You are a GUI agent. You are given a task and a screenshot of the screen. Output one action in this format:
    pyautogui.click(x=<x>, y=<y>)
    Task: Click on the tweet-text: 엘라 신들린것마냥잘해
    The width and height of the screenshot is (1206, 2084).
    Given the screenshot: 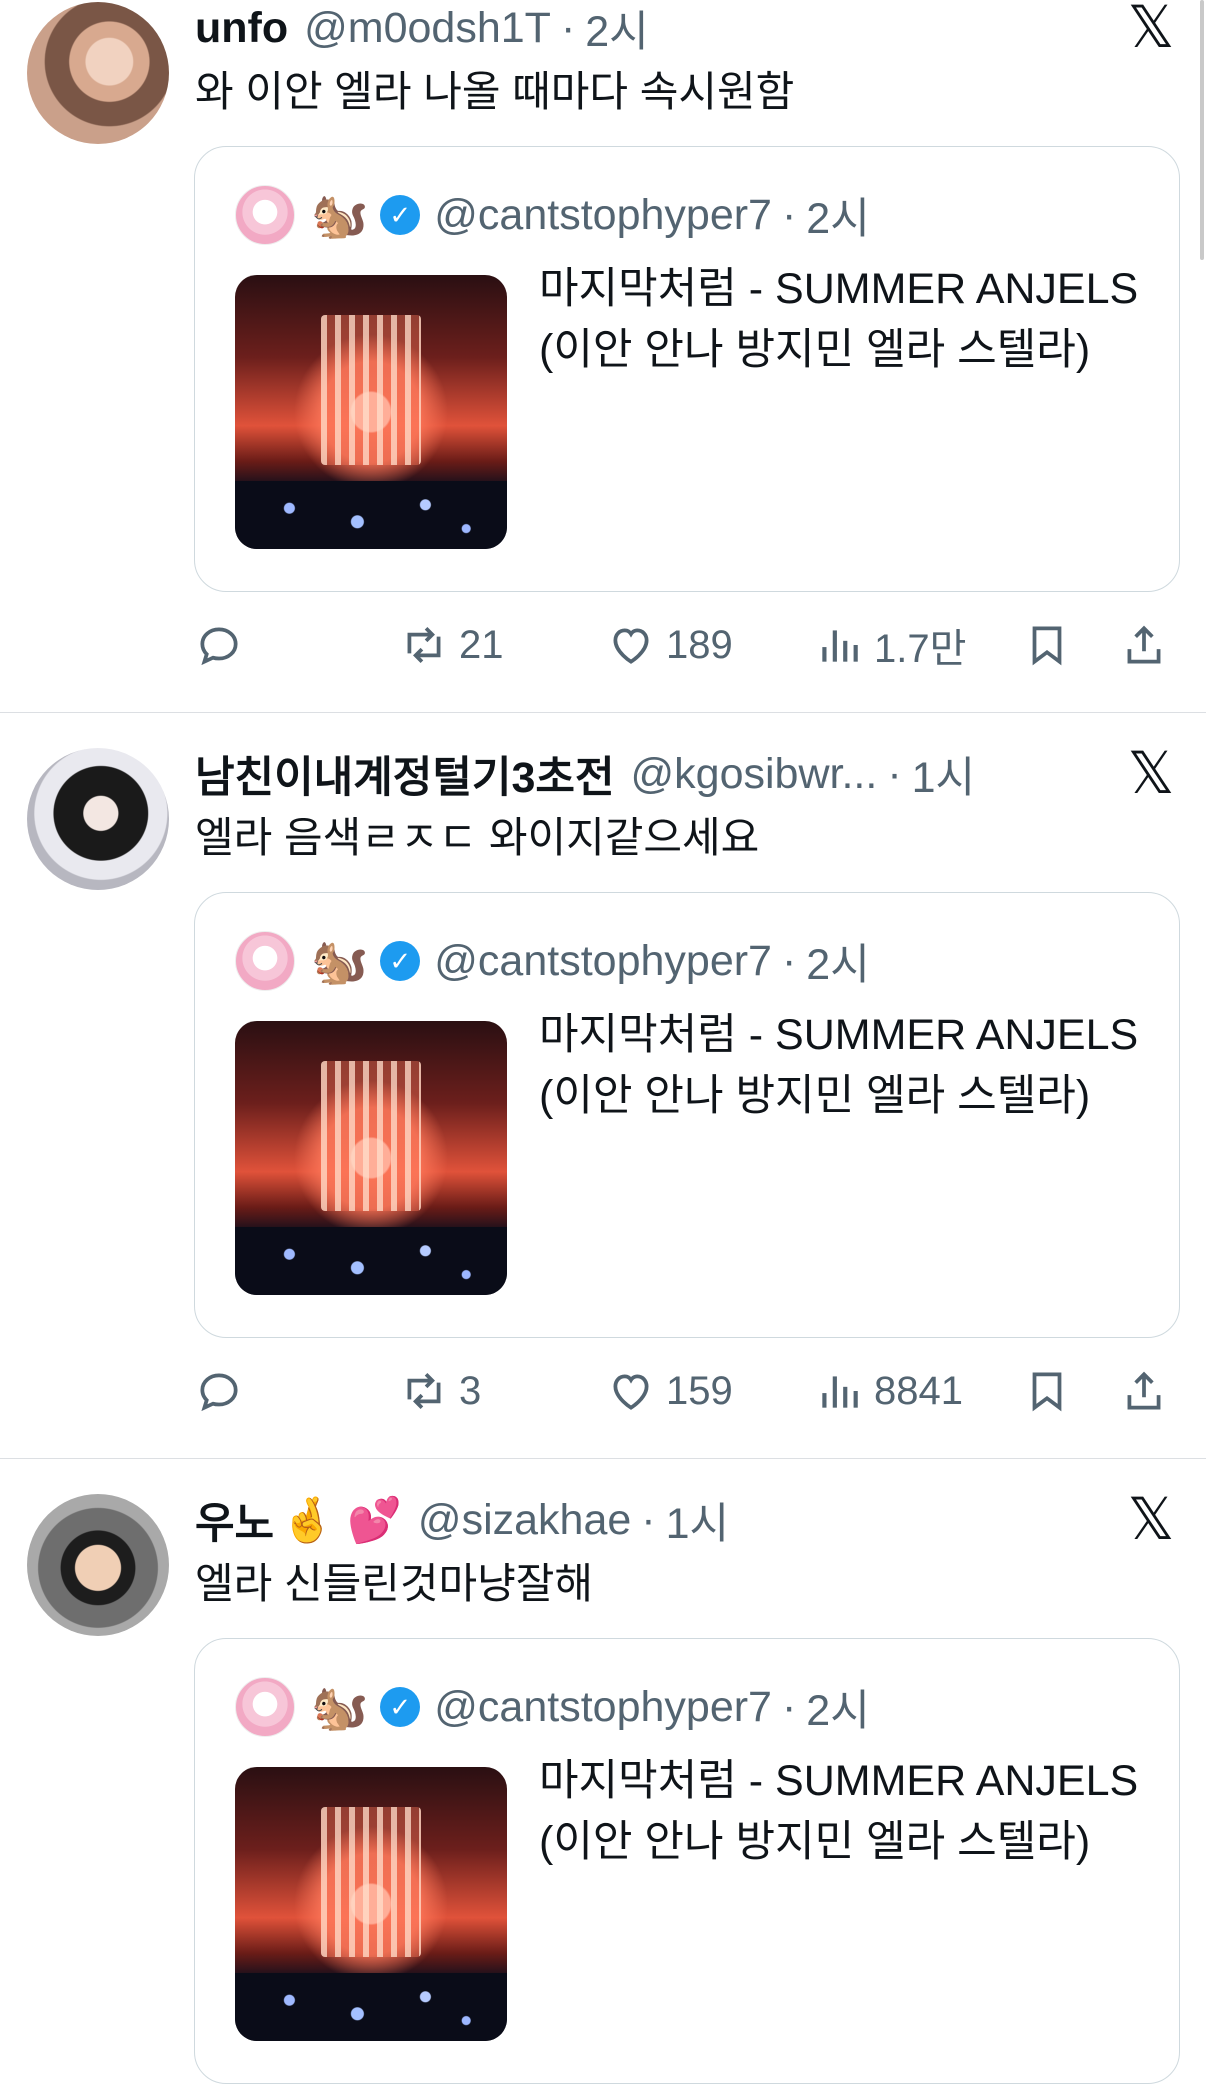 What is the action you would take?
    pyautogui.click(x=394, y=1583)
    